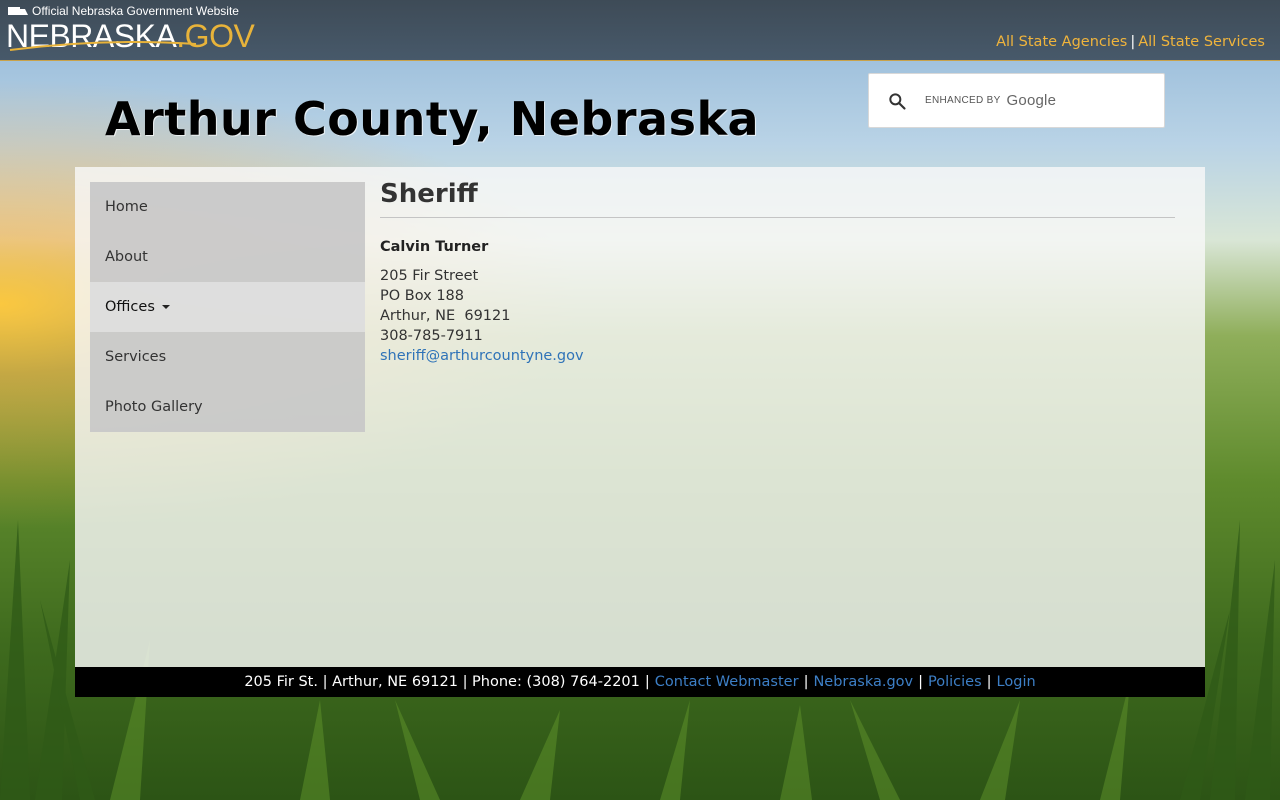 This screenshot has width=1280, height=800. I want to click on email-link: sheriff@arthurcountyne.gov, so click(482, 356).